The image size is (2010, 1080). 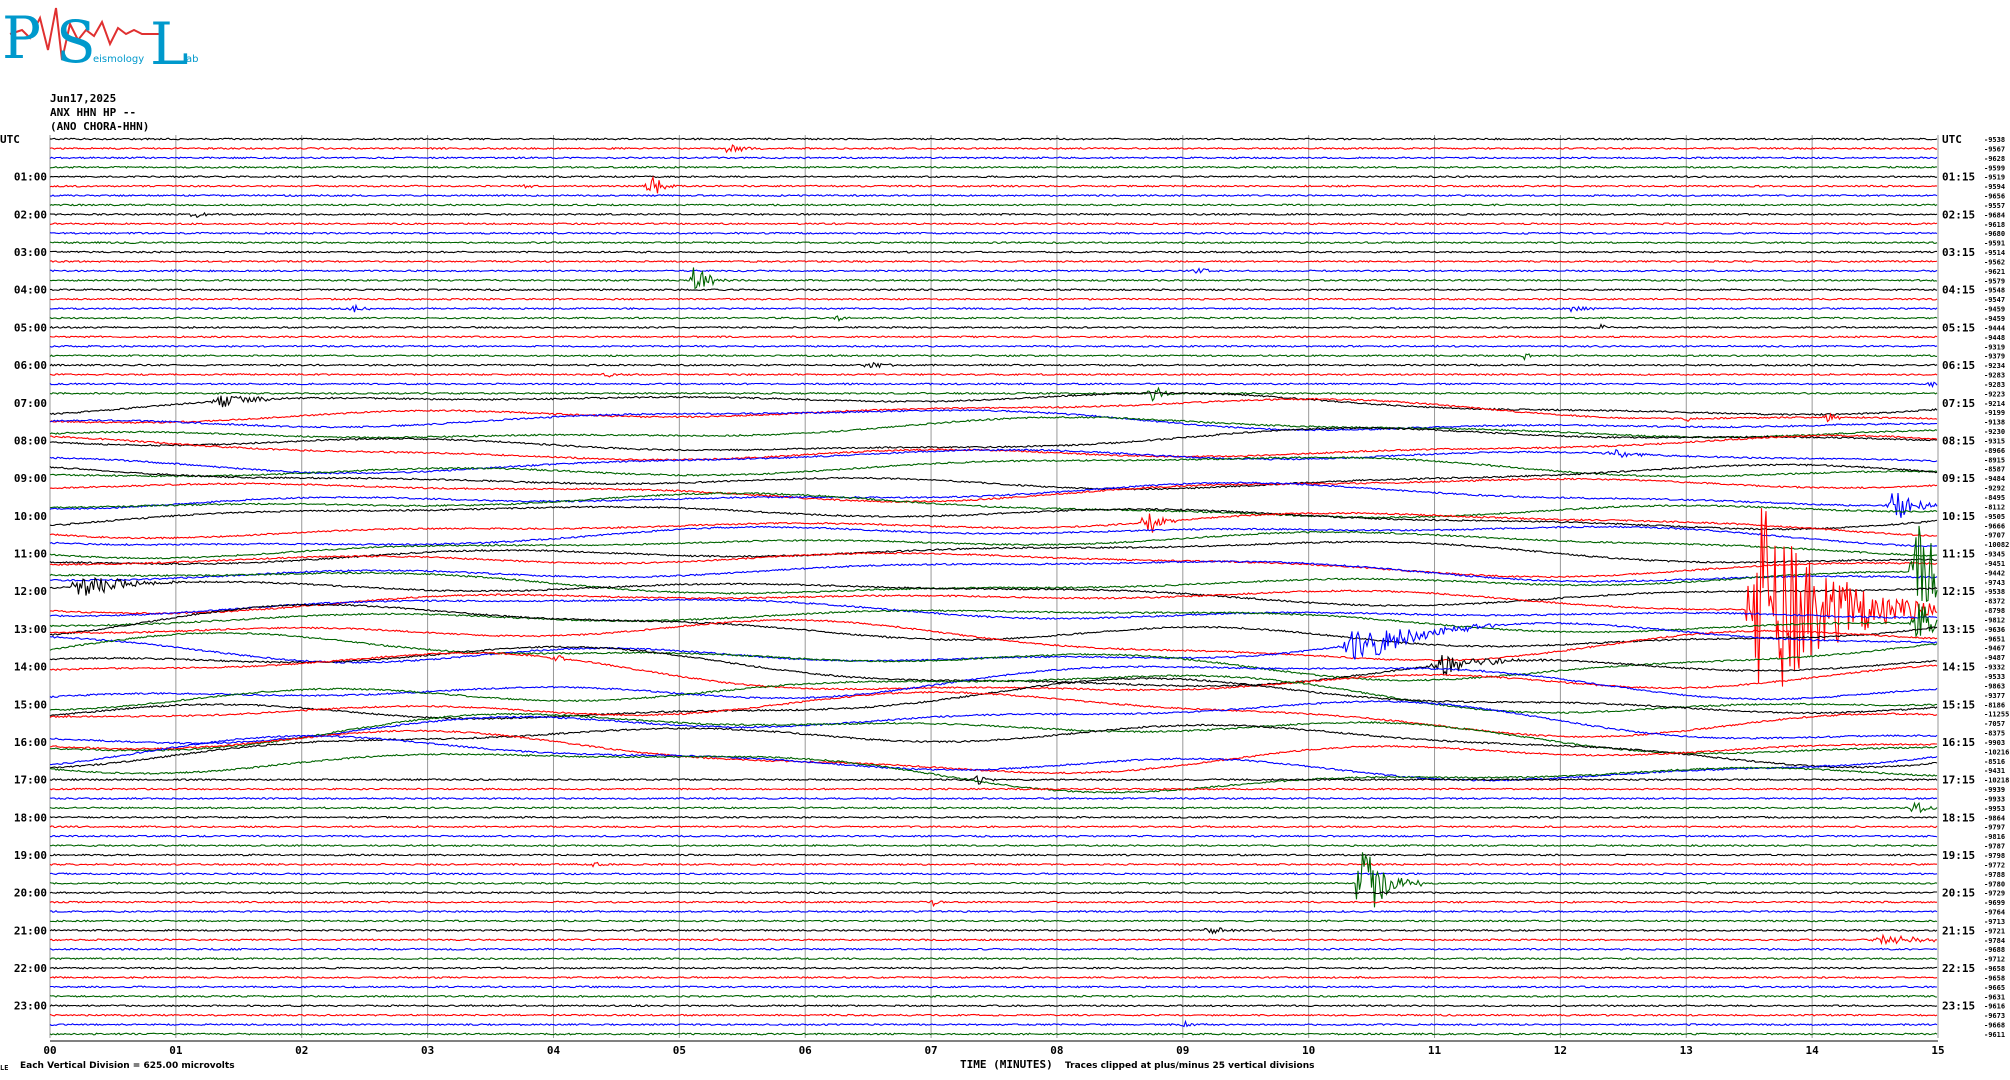 What do you see at coordinates (1994, 743) in the screenshot?
I see `trace-offset-label: -9903` at bounding box center [1994, 743].